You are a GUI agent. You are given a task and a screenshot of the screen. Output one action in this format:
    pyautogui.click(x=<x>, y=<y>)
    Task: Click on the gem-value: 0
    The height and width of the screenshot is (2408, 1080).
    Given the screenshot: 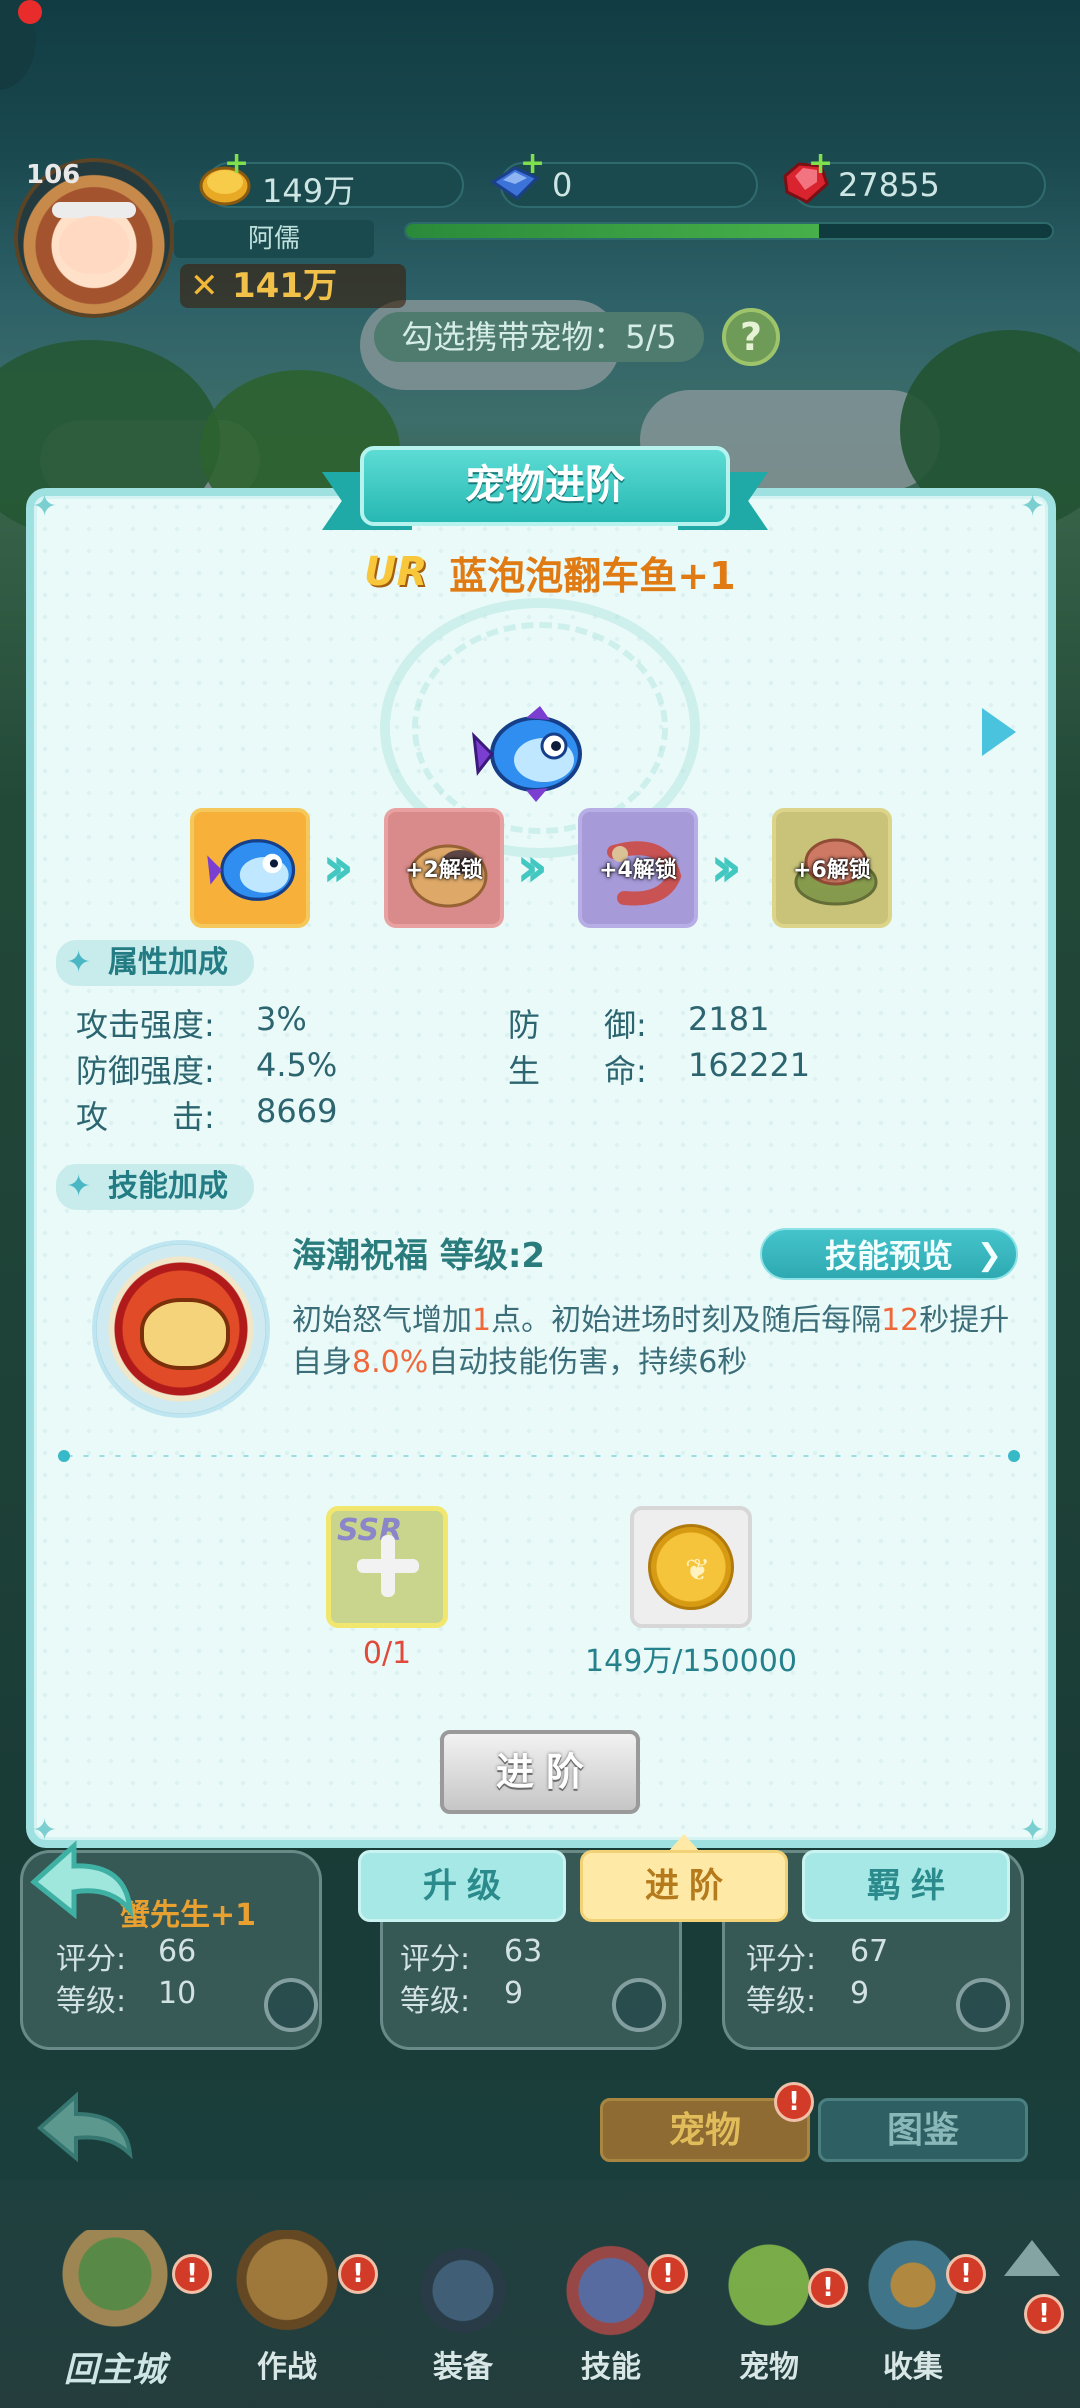 What is the action you would take?
    pyautogui.click(x=562, y=185)
    